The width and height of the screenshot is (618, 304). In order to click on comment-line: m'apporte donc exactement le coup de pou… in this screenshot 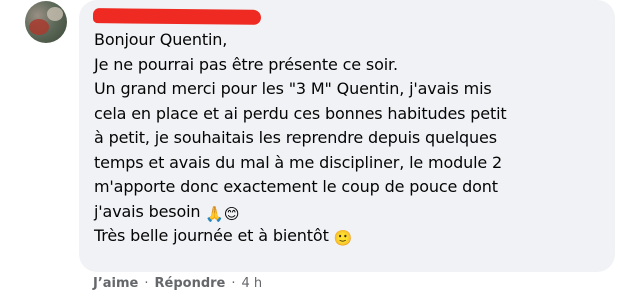, I will do `click(296, 186)`.